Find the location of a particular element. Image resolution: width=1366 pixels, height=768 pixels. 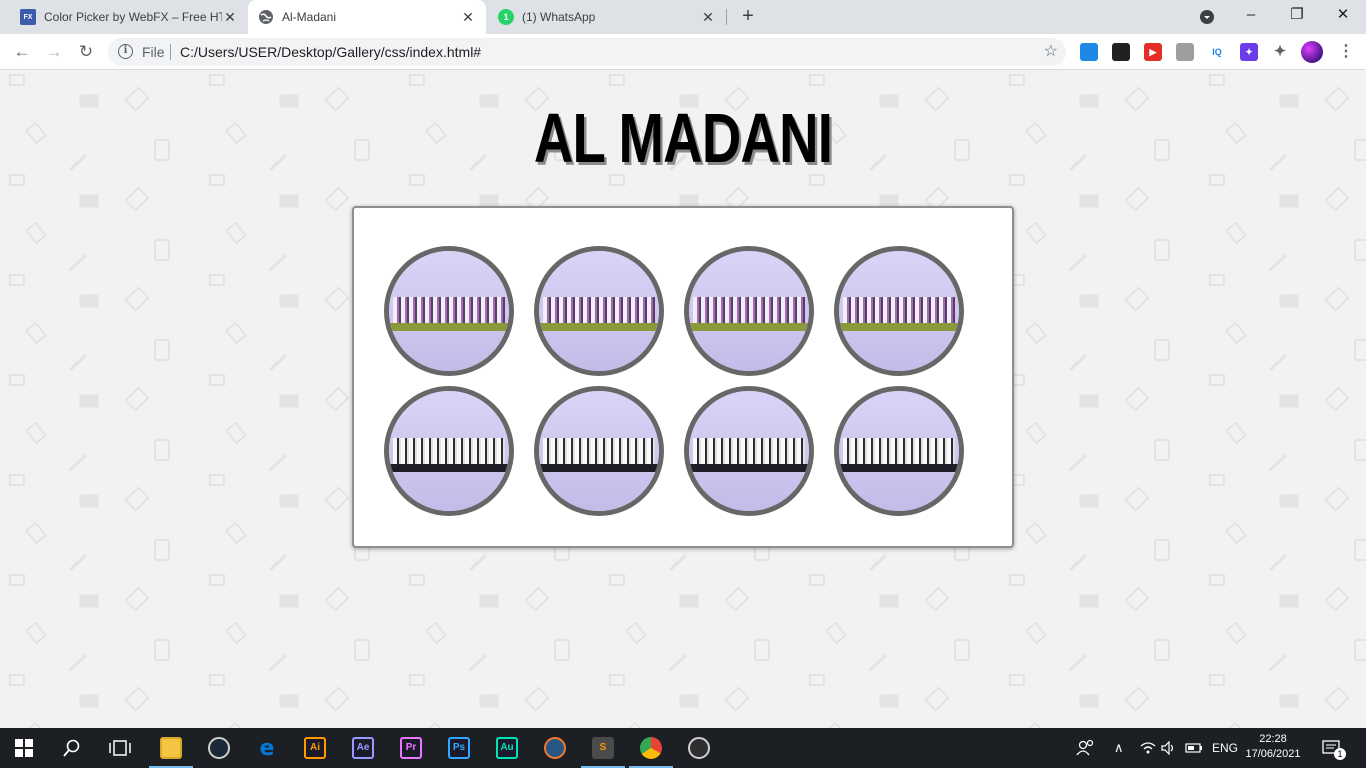

illustrator-taskbar-button: Ai is located at coordinates (315, 748).